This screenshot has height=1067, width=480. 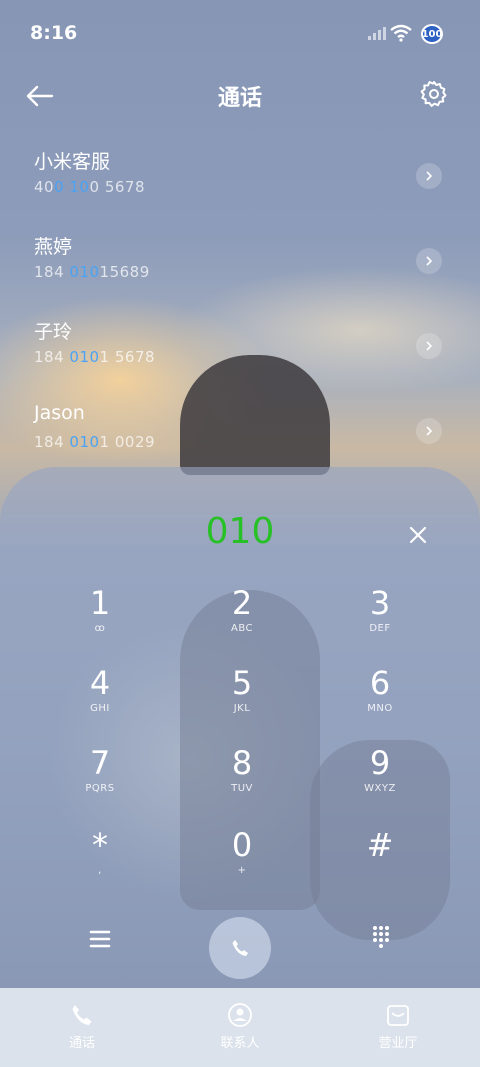 I want to click on dial-key-2: 2 ABC, so click(x=242, y=625).